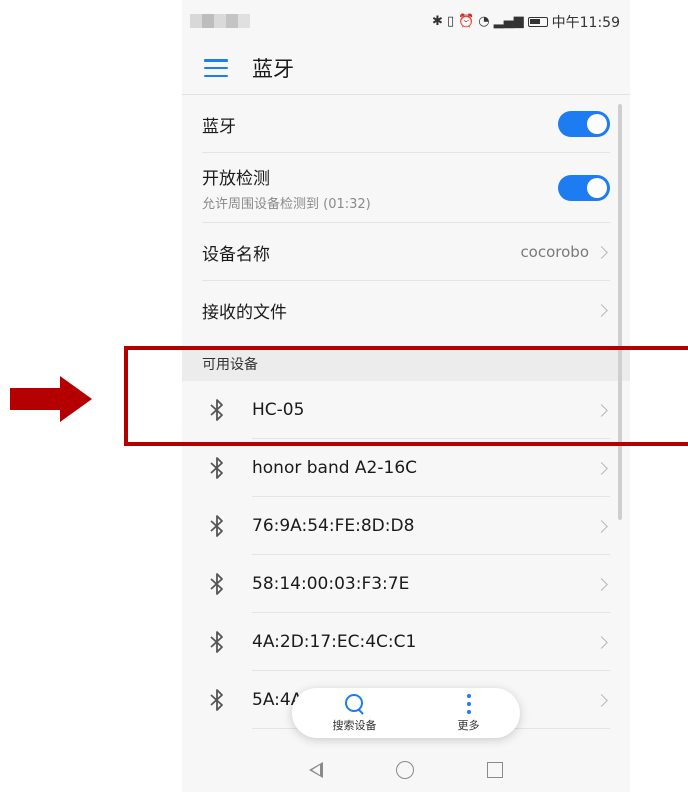  What do you see at coordinates (484, 21) in the screenshot?
I see `wifi-icon: ◔` at bounding box center [484, 21].